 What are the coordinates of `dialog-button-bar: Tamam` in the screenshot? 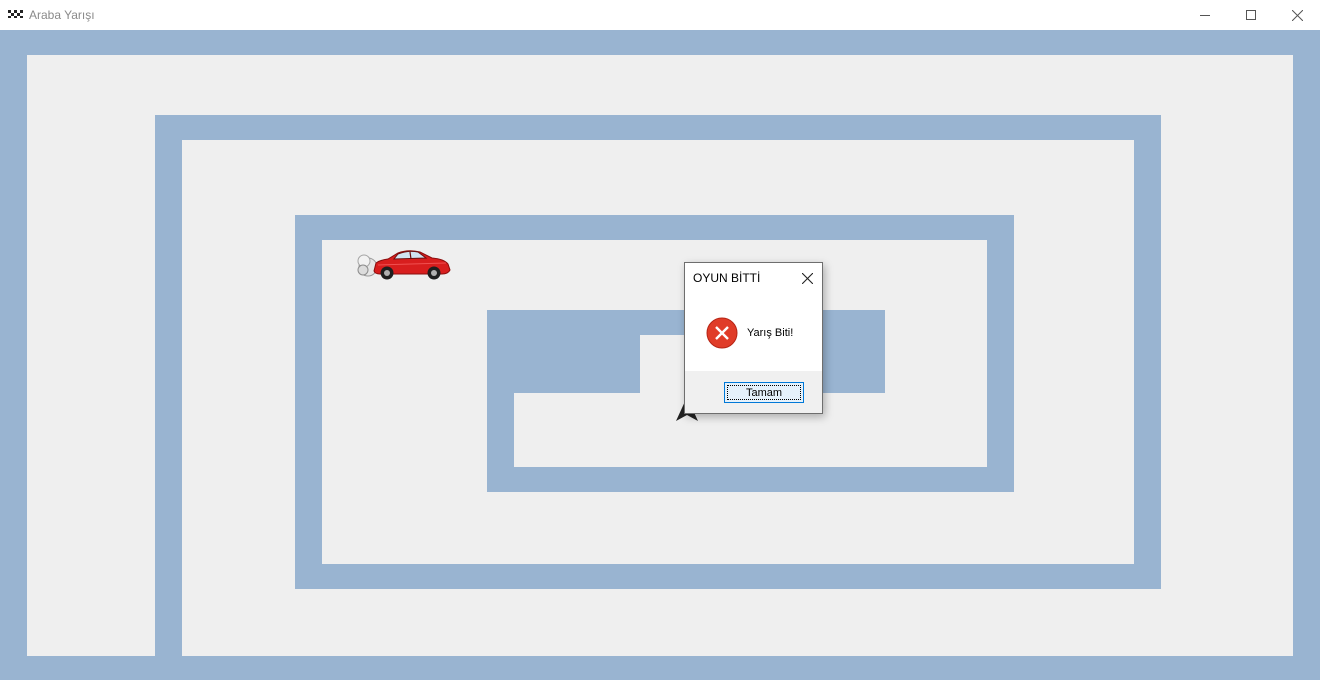 It's located at (753, 392).